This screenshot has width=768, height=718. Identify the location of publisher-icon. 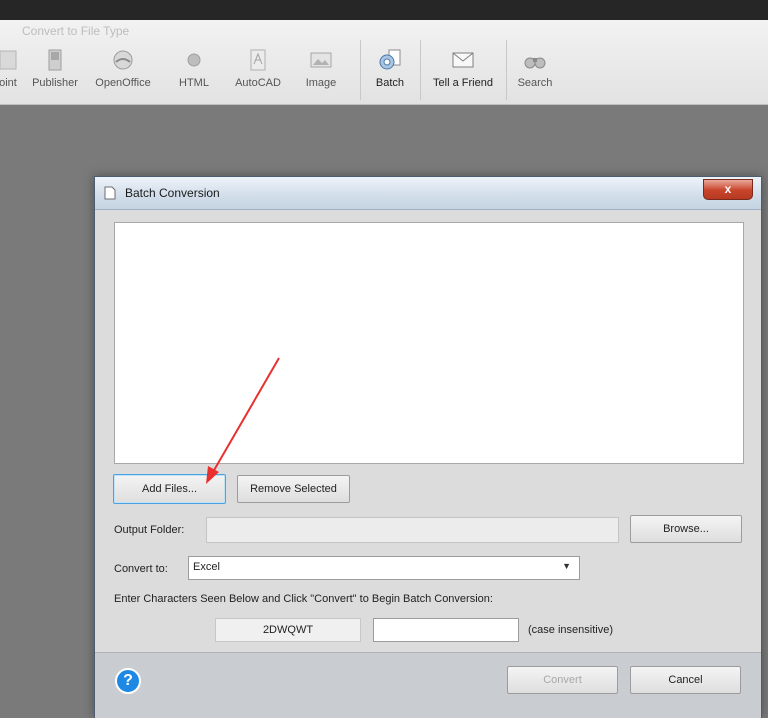
(55, 60).